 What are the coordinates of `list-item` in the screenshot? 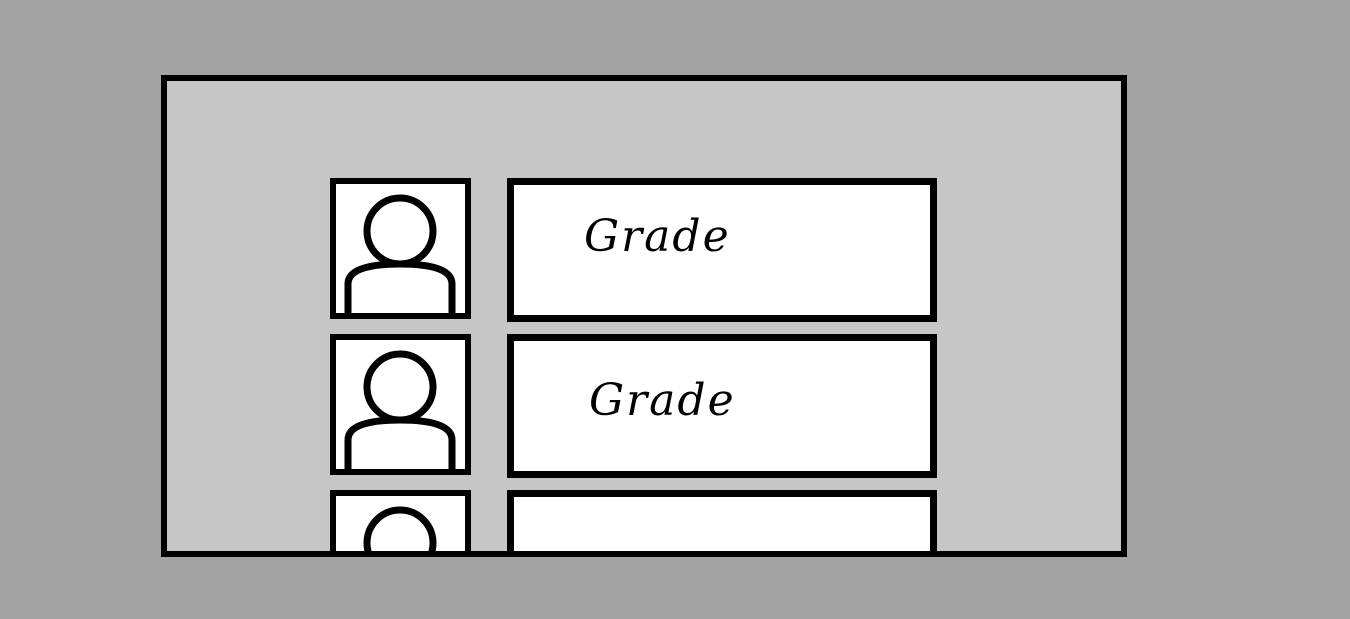 It's located at (644, 520).